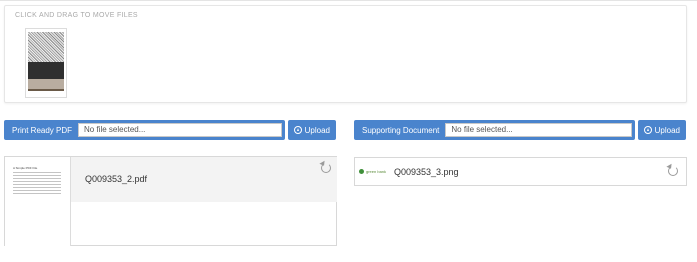 The height and width of the screenshot is (262, 697). I want to click on pdf-thumbnail: A Simple PDF File, so click(38, 201).